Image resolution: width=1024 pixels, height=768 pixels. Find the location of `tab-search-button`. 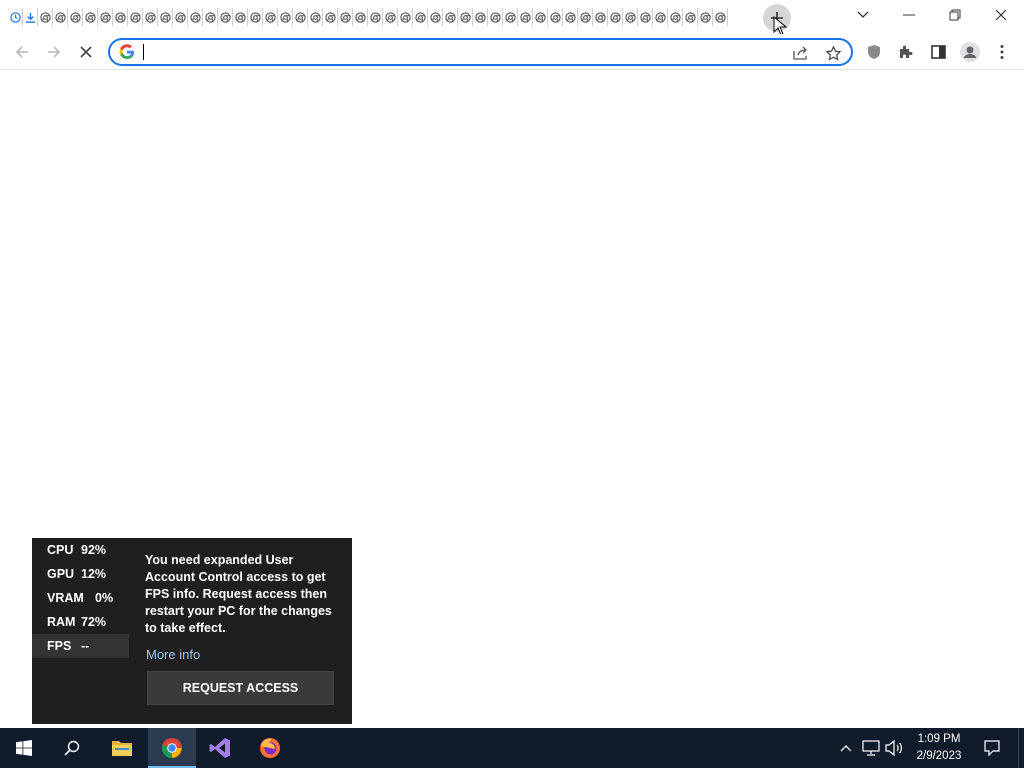

tab-search-button is located at coordinates (863, 15).